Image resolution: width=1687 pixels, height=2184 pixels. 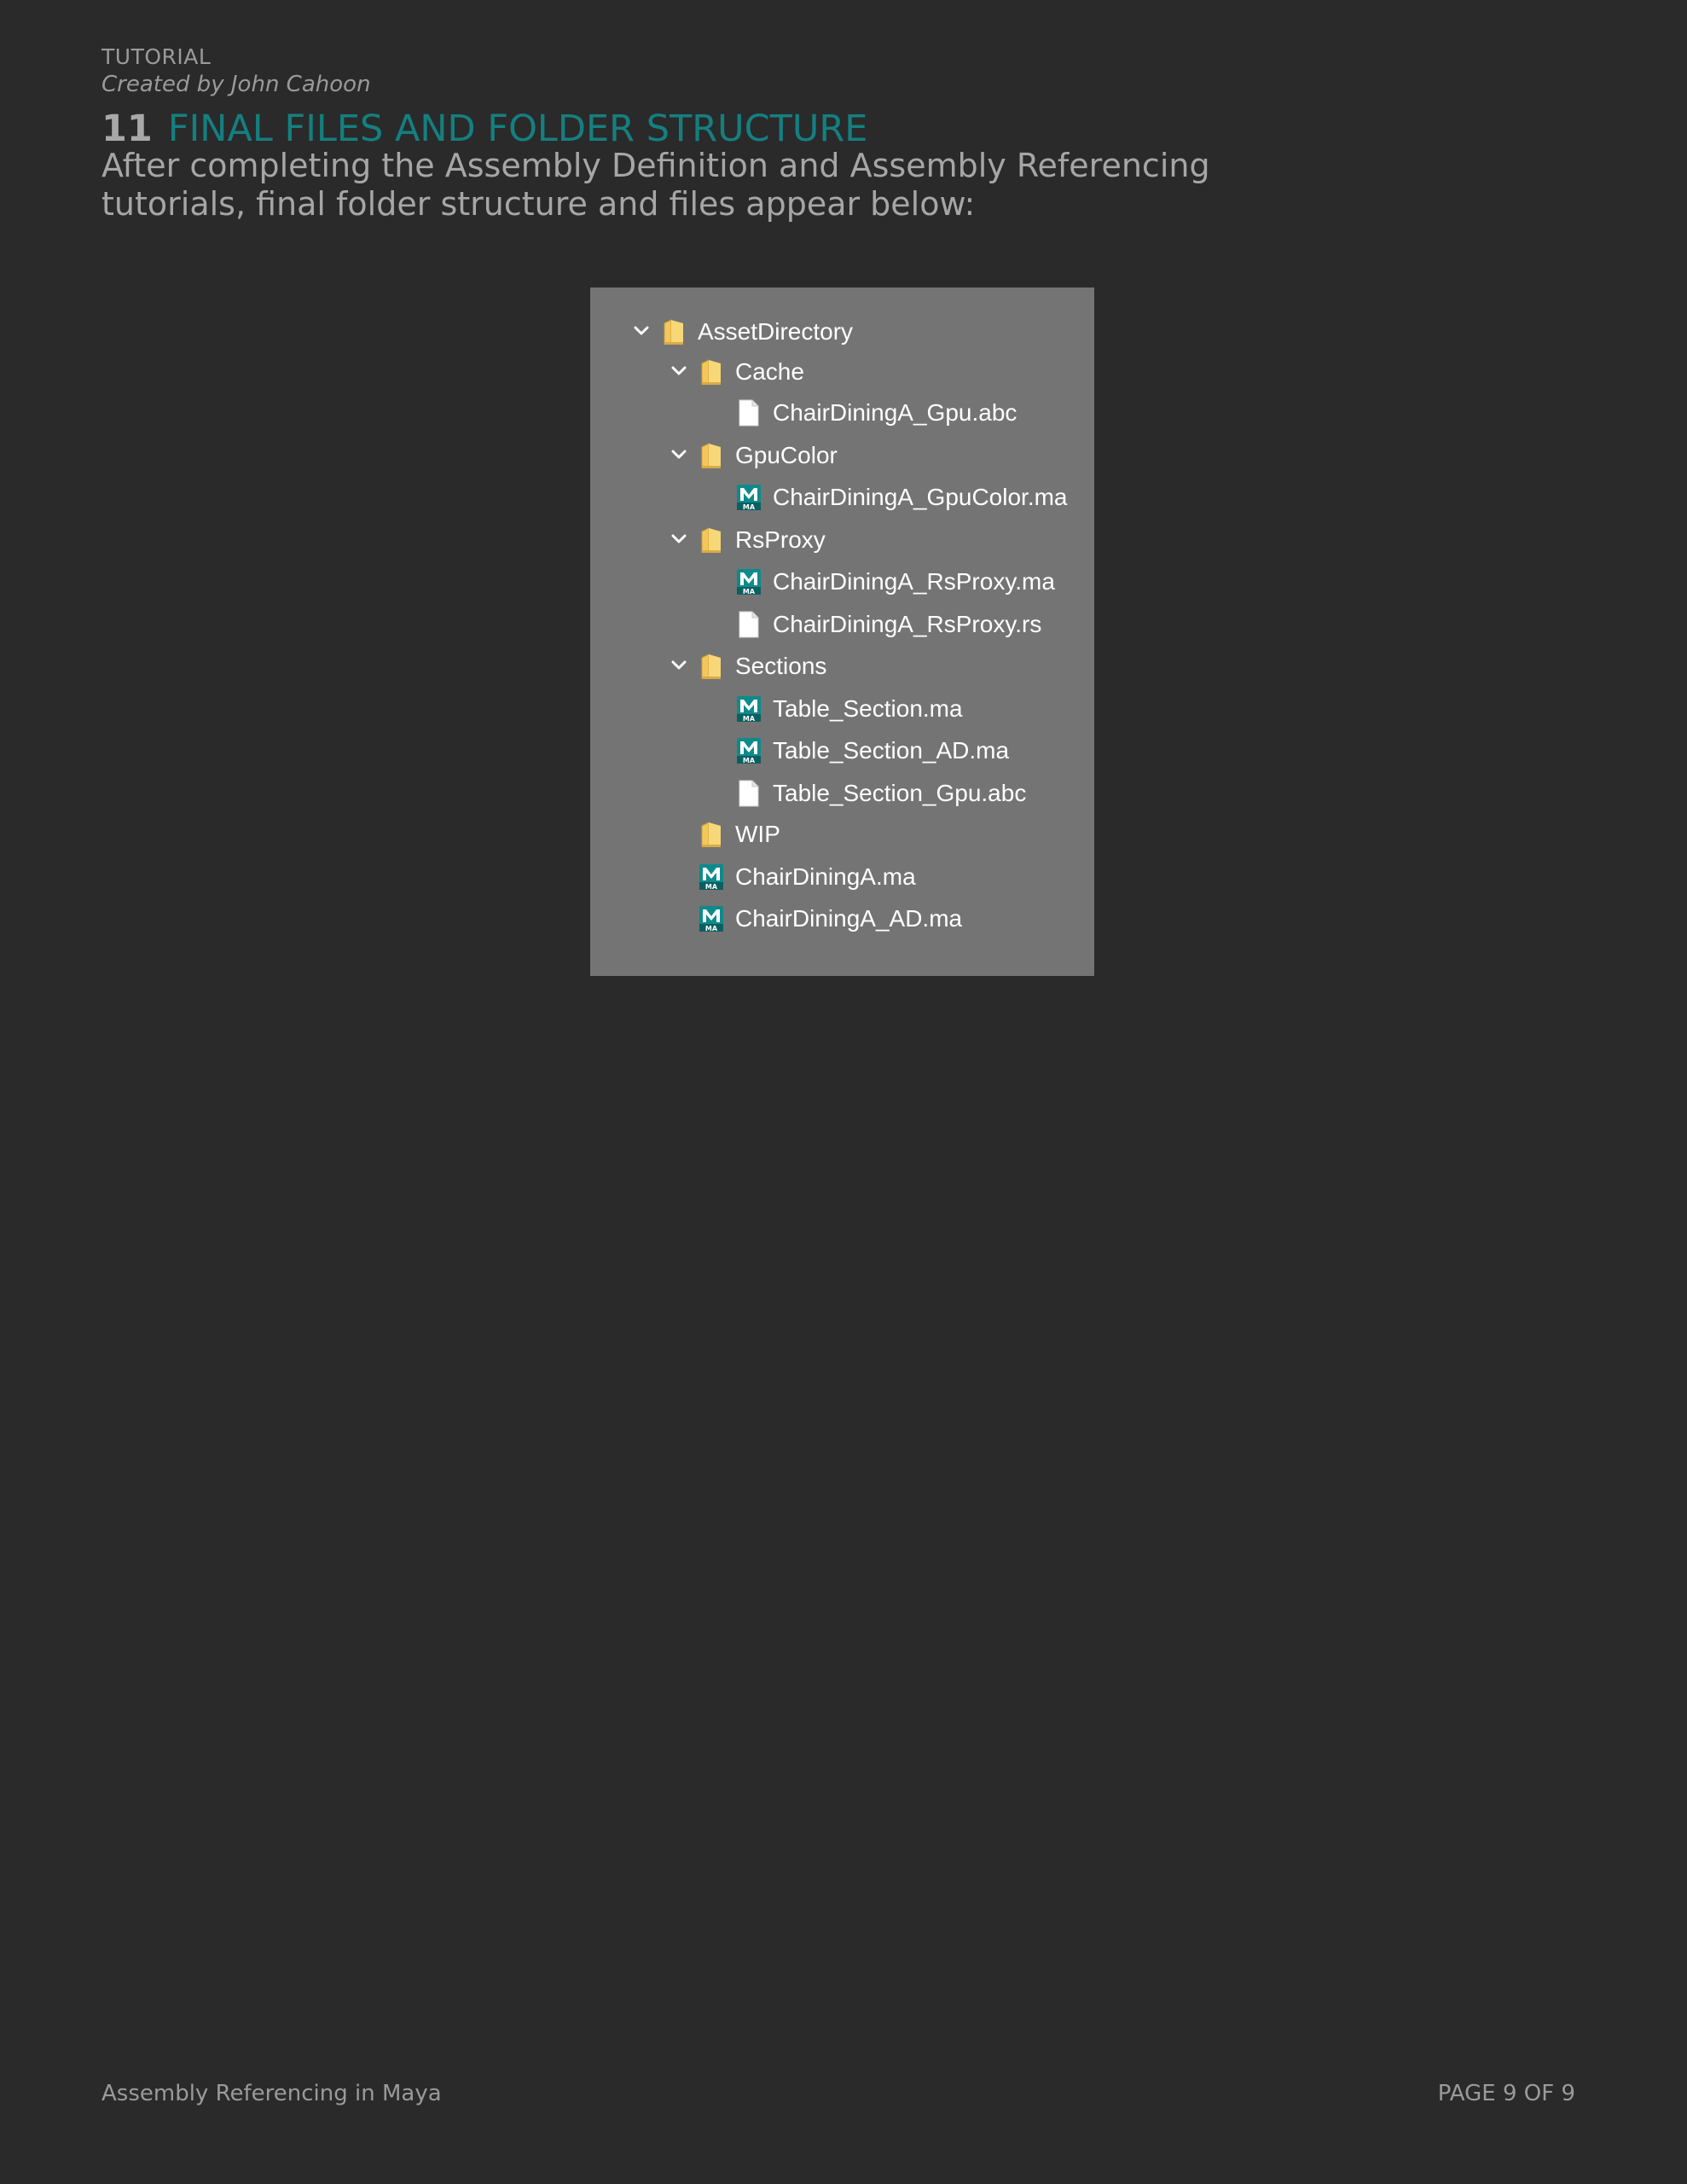 I want to click on tree-item-label: RsProxy, so click(x=780, y=539).